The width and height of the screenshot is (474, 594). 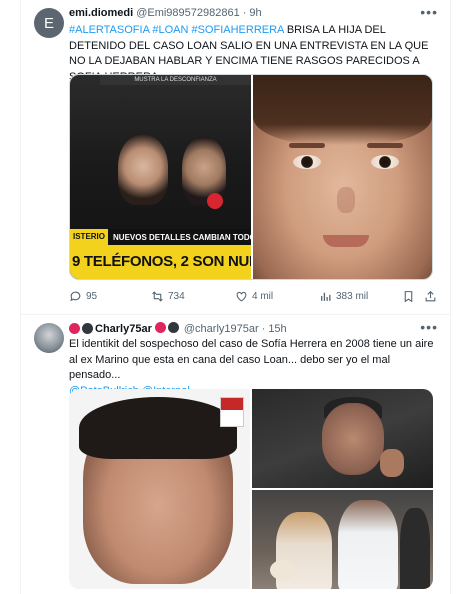 What do you see at coordinates (182, 237) in the screenshot?
I see `ticker-text: NUEVOS DETALLES CAMBIAN TODO` at bounding box center [182, 237].